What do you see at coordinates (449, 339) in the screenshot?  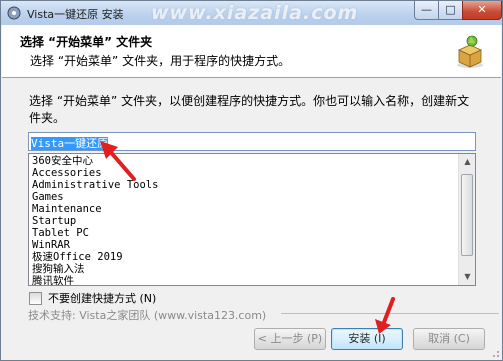 I see `cancel-button: 取消 (C)` at bounding box center [449, 339].